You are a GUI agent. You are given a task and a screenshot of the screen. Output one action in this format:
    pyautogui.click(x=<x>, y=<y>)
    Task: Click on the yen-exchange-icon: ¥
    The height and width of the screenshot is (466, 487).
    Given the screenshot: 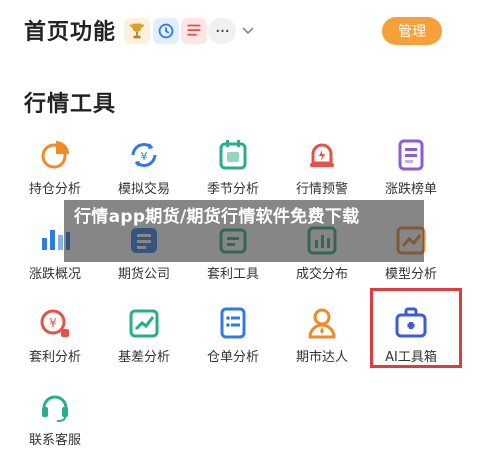 What is the action you would take?
    pyautogui.click(x=144, y=155)
    